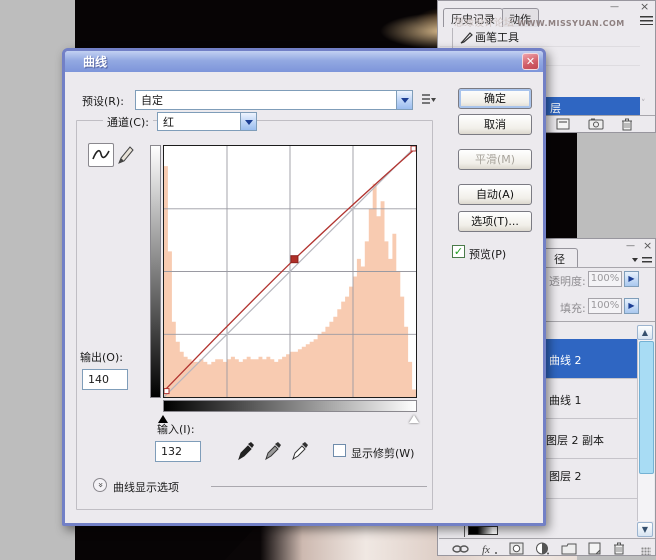 The width and height of the screenshot is (656, 560). What do you see at coordinates (542, 548) in the screenshot?
I see `adjustment-layer-icon` at bounding box center [542, 548].